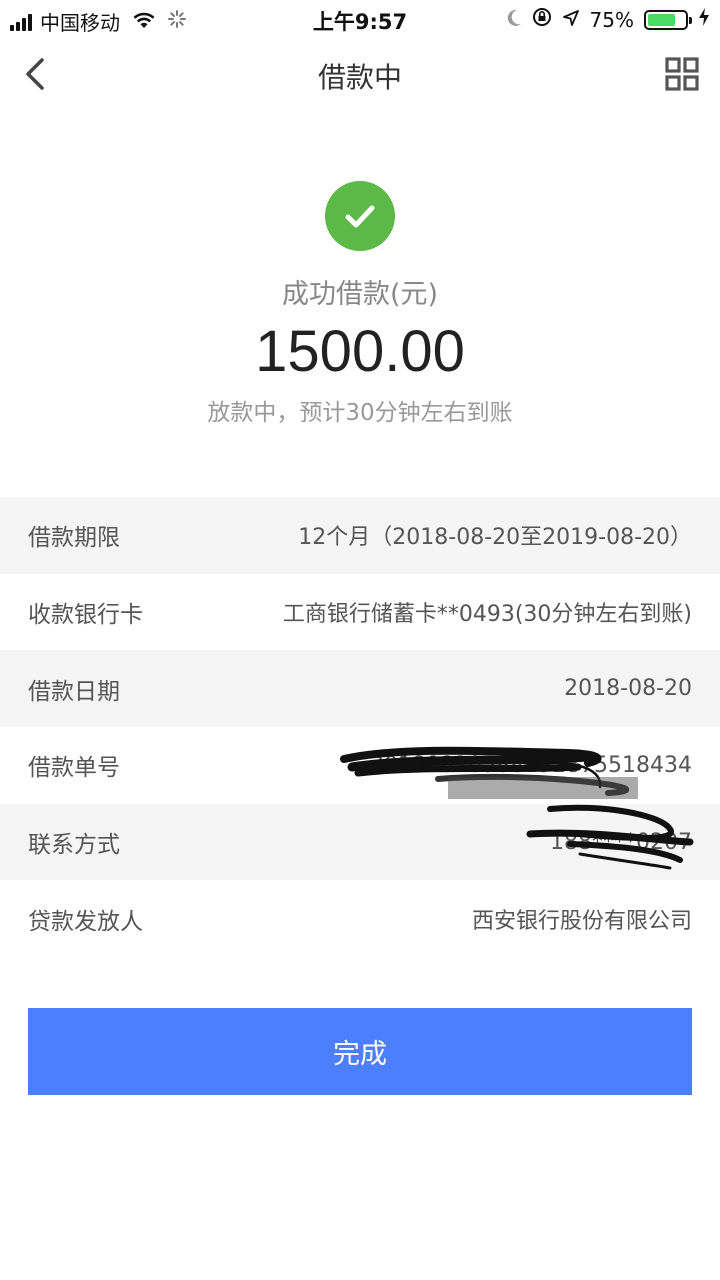 The image size is (720, 1280). I want to click on battery-percent: 75%, so click(611, 19).